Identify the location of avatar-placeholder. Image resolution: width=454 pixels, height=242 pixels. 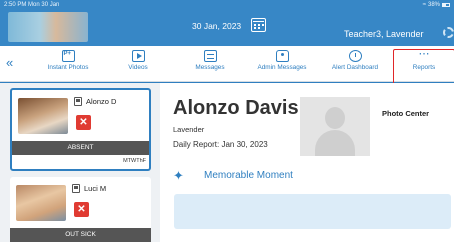
(335, 126).